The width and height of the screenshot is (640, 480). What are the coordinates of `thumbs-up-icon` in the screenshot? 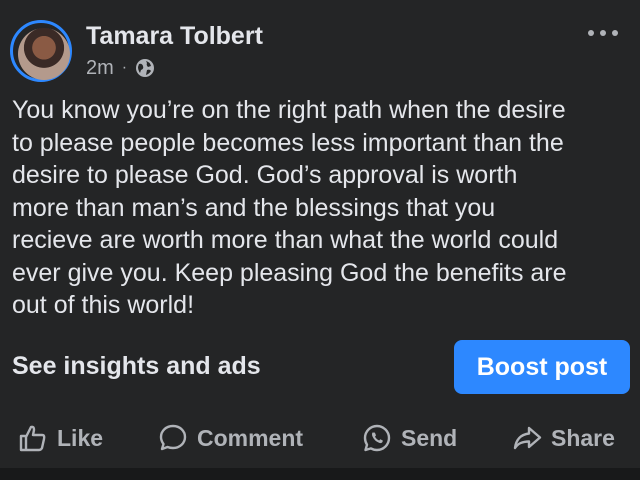 It's located at (32, 438).